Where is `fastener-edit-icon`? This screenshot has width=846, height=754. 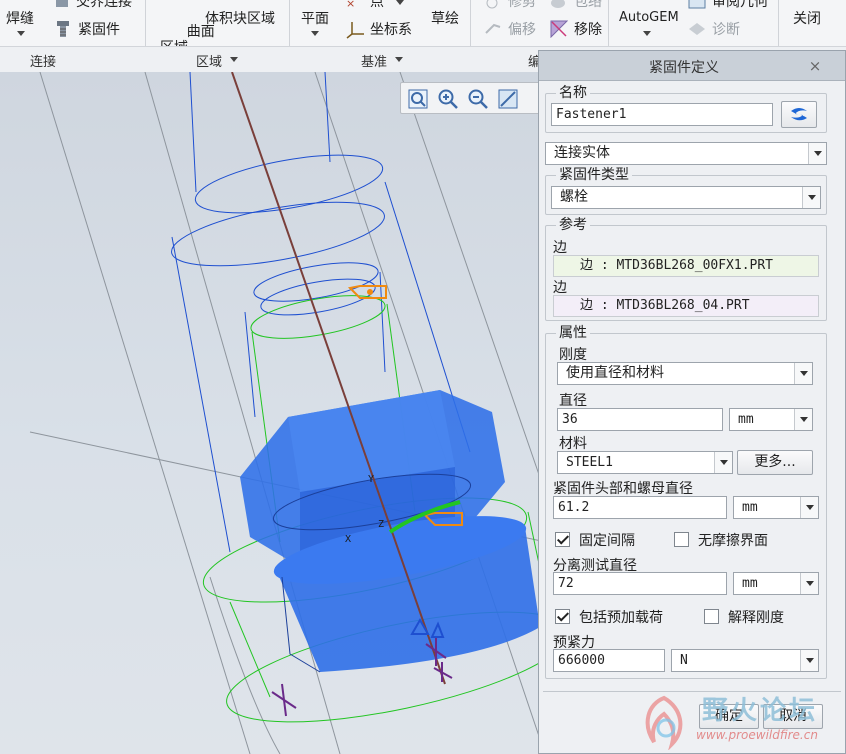
fastener-edit-icon is located at coordinates (799, 114).